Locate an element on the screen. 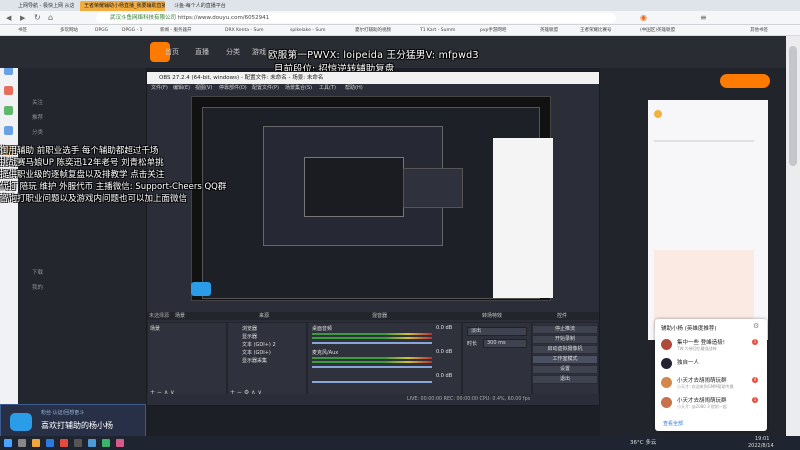 This screenshot has width=800, height=450. overlay-line: 代打 陪玩 维护 外服代币 主播微信: Support-Cheers QQ群 is located at coordinates (113, 187).